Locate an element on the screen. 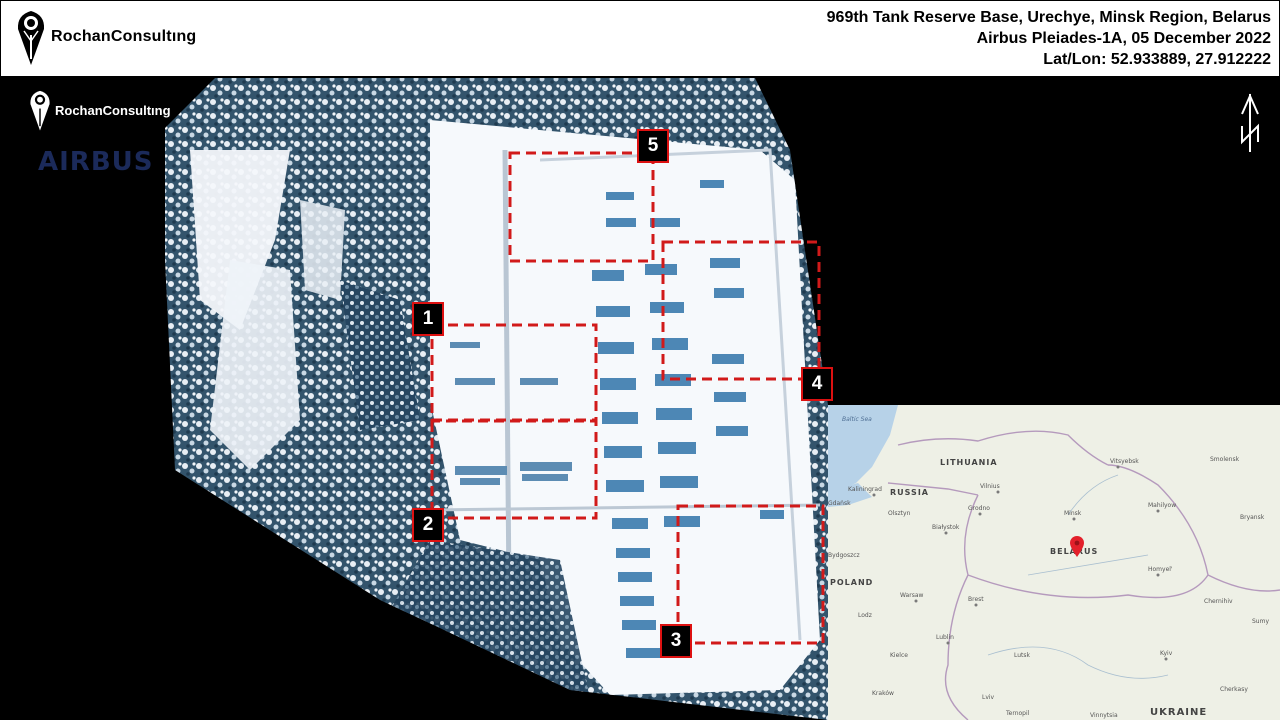 This screenshot has width=1280, height=720. source-date: Airbus Pleiades-1A, 05 December 2022 is located at coordinates (1123, 38).